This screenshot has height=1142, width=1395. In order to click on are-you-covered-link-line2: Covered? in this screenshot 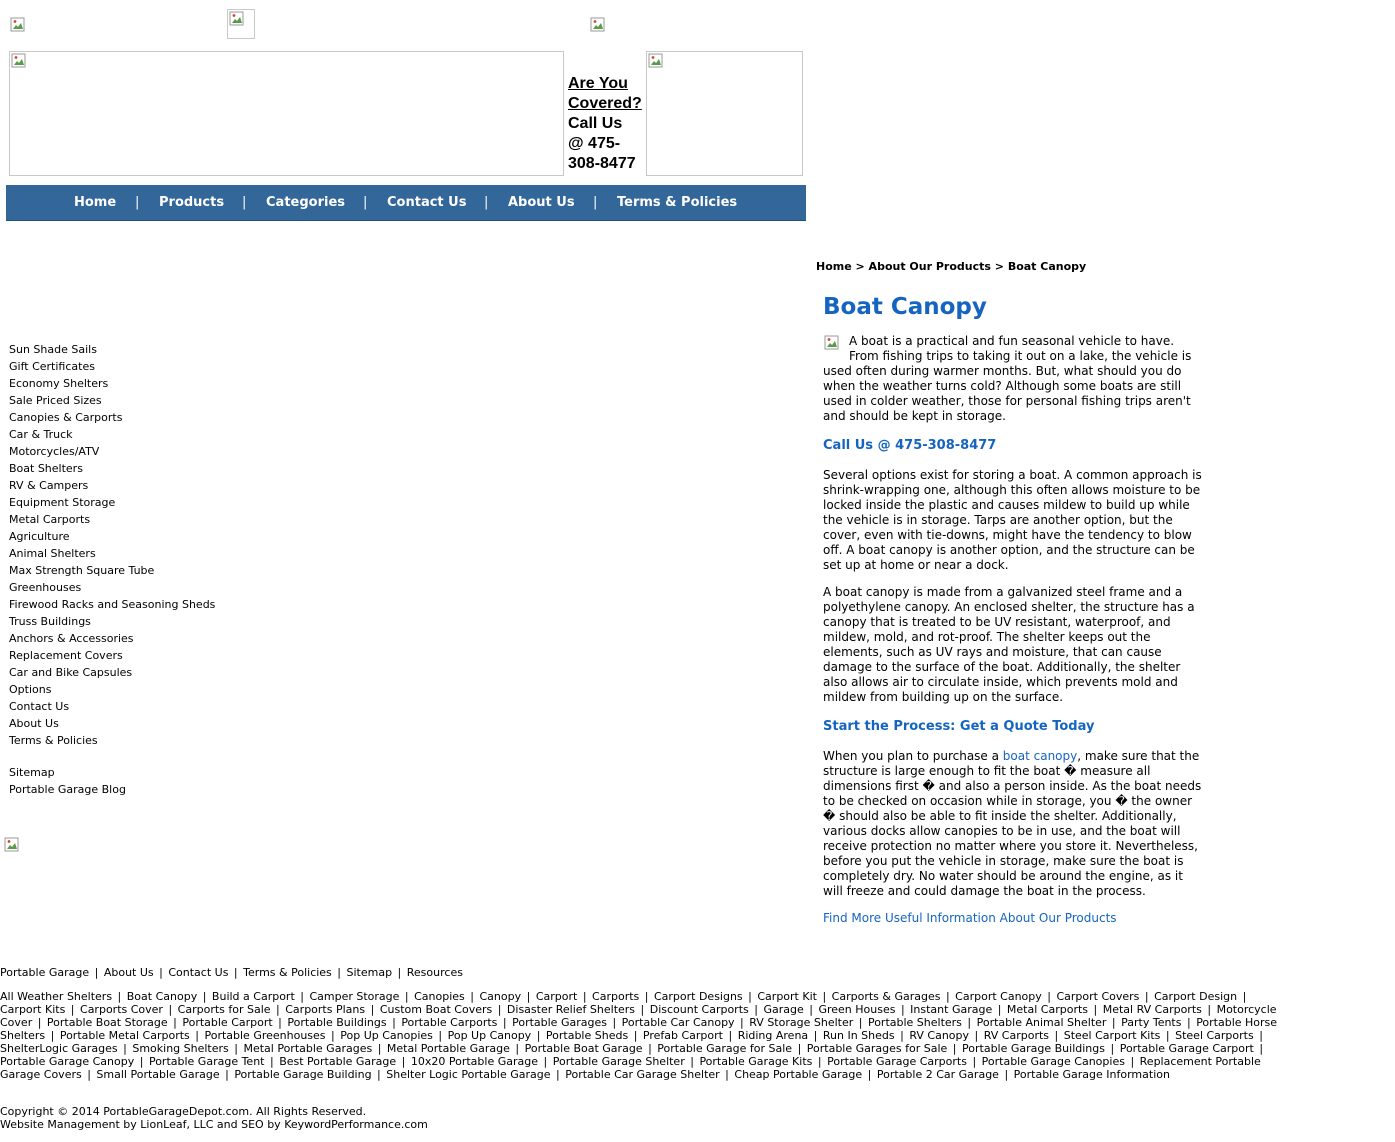, I will do `click(607, 104)`.